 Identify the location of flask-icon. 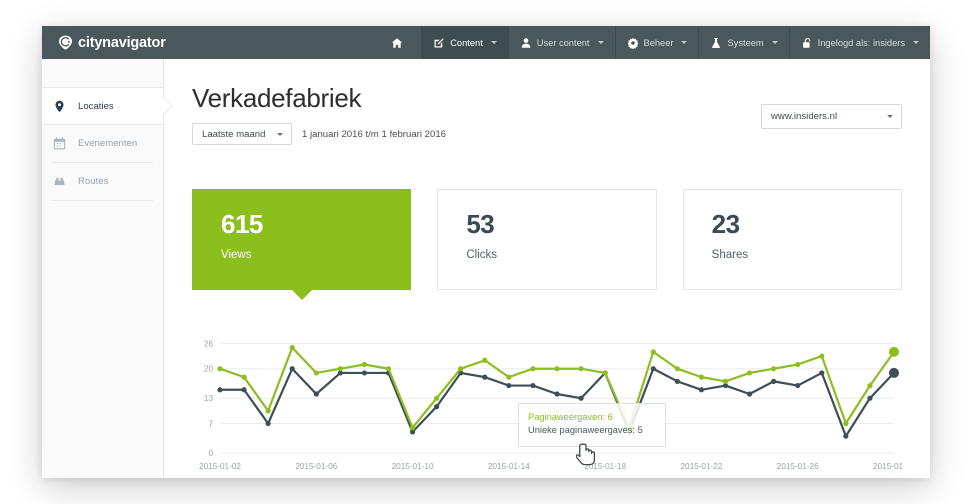
(716, 43).